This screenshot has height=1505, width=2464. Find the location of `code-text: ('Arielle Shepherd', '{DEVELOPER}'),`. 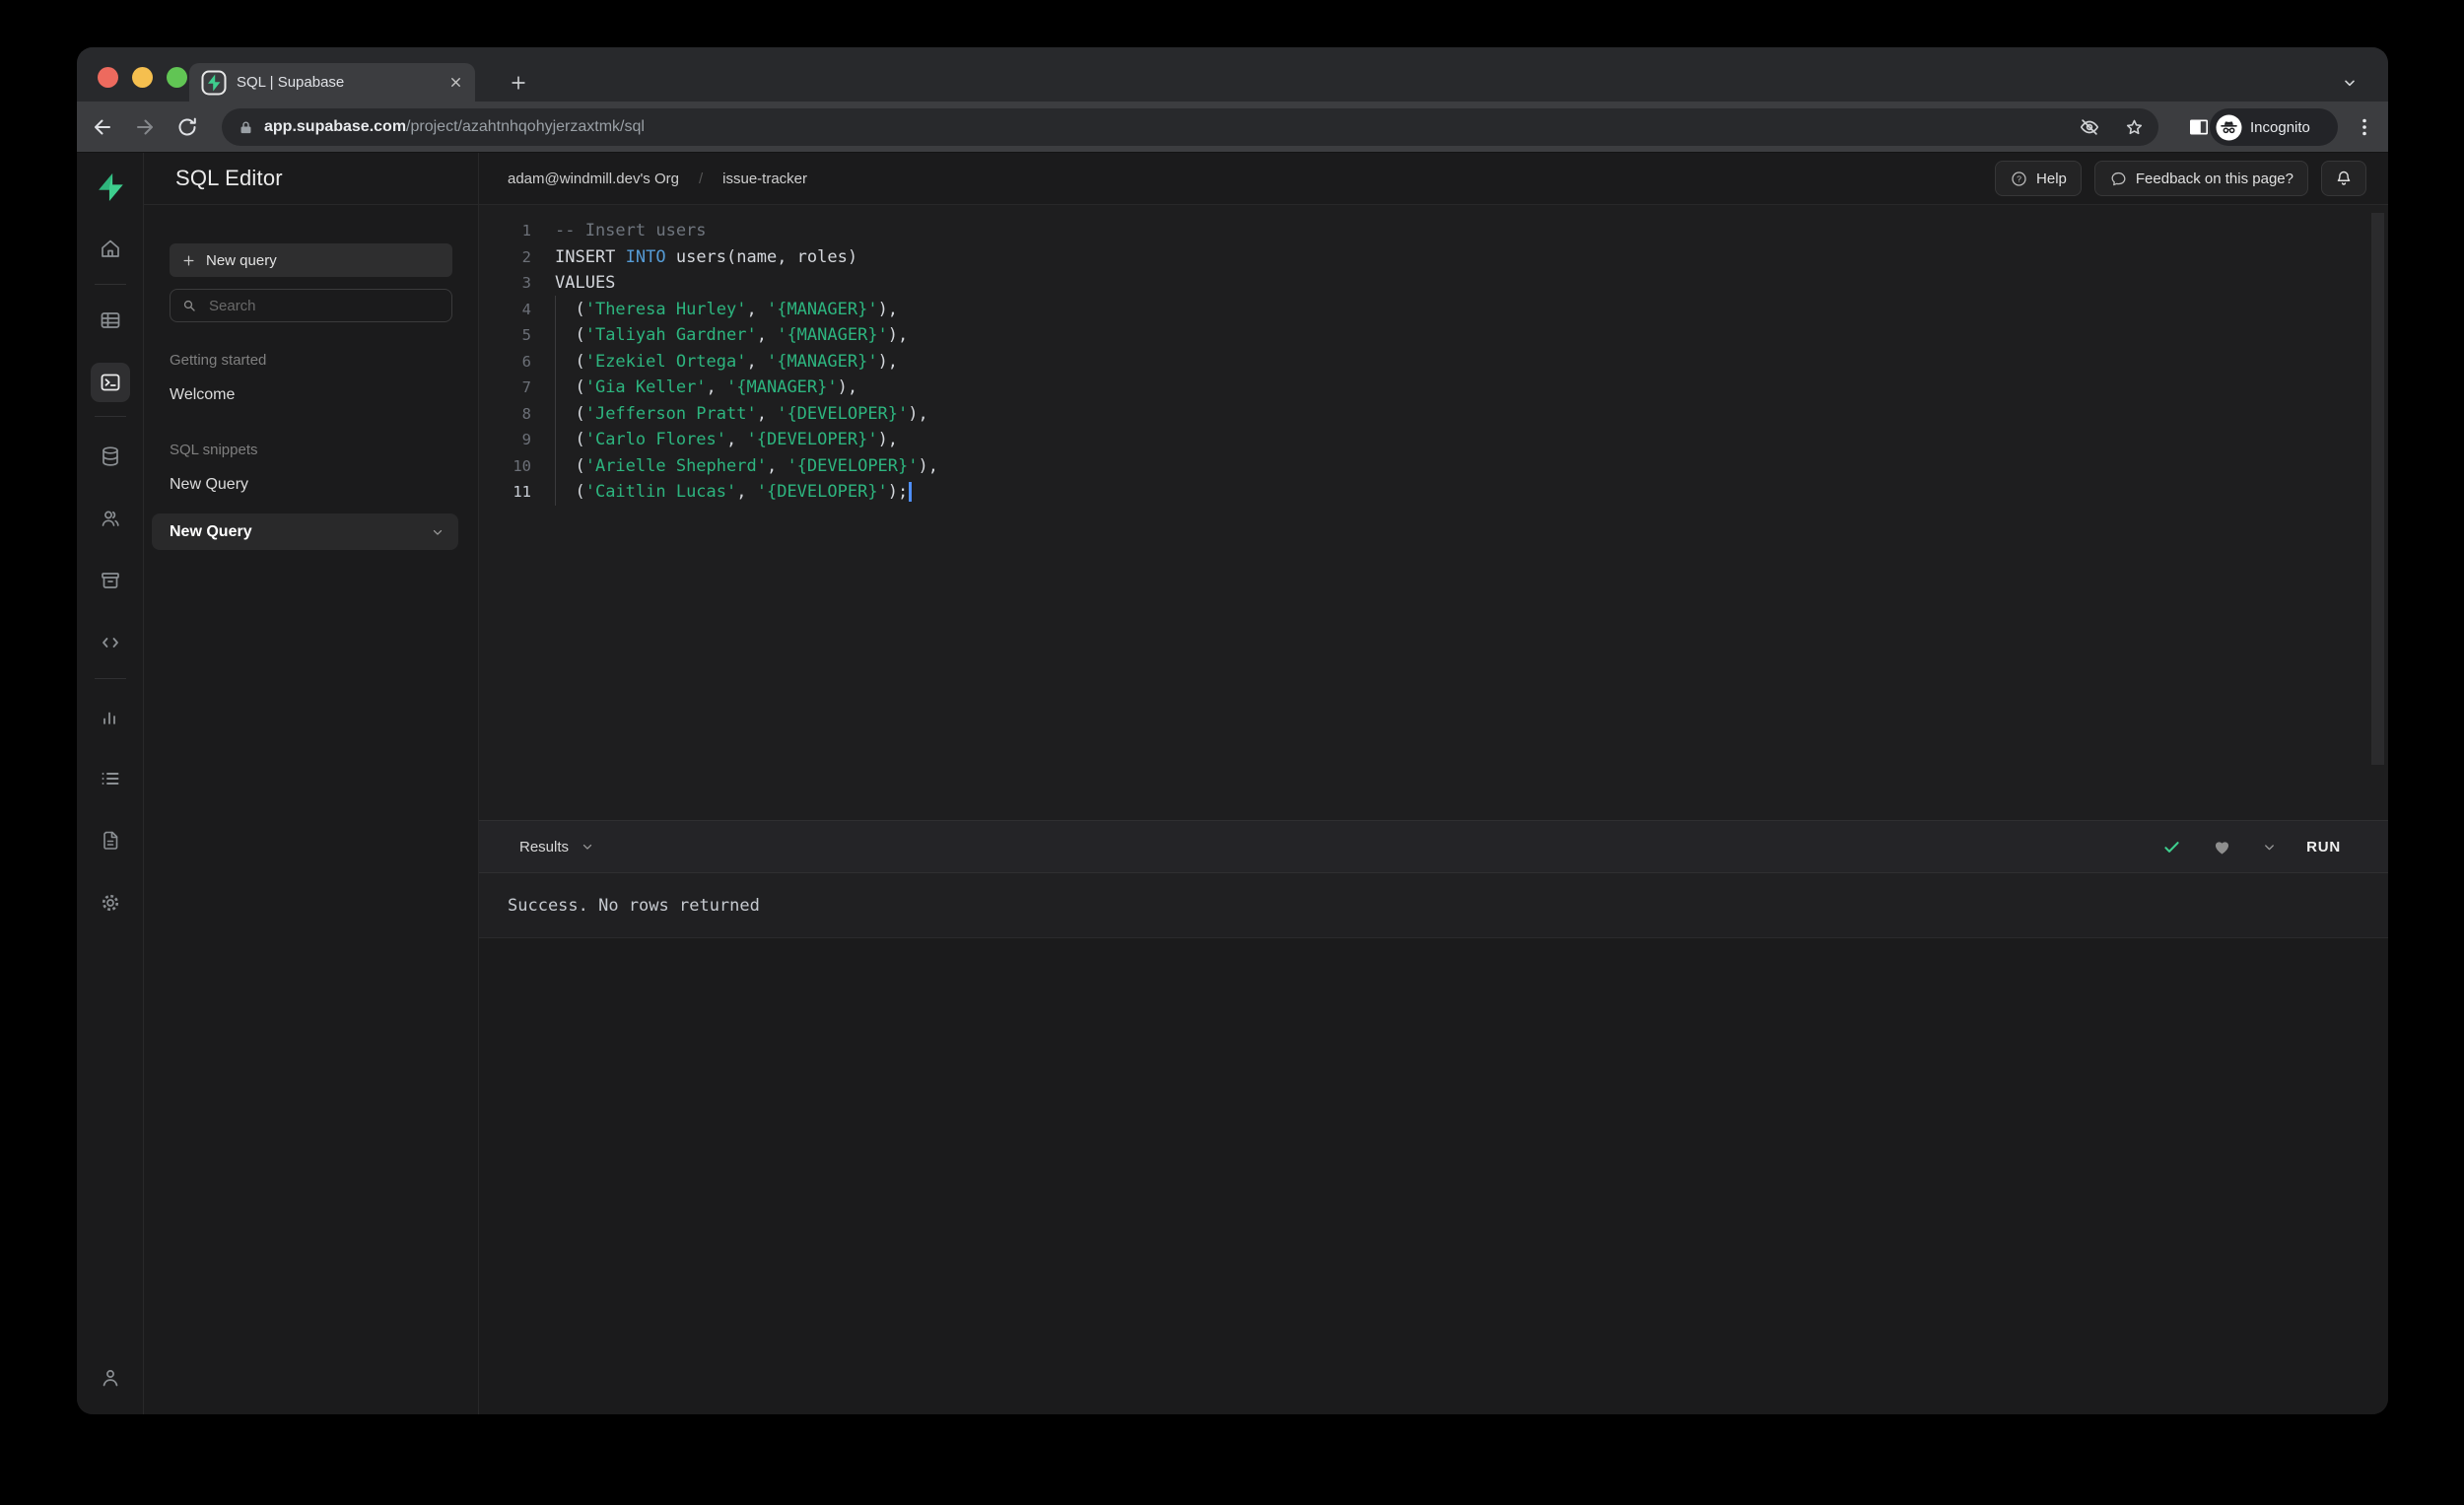

code-text: ('Arielle Shepherd', '{DEVELOPER}'), is located at coordinates (746, 465).